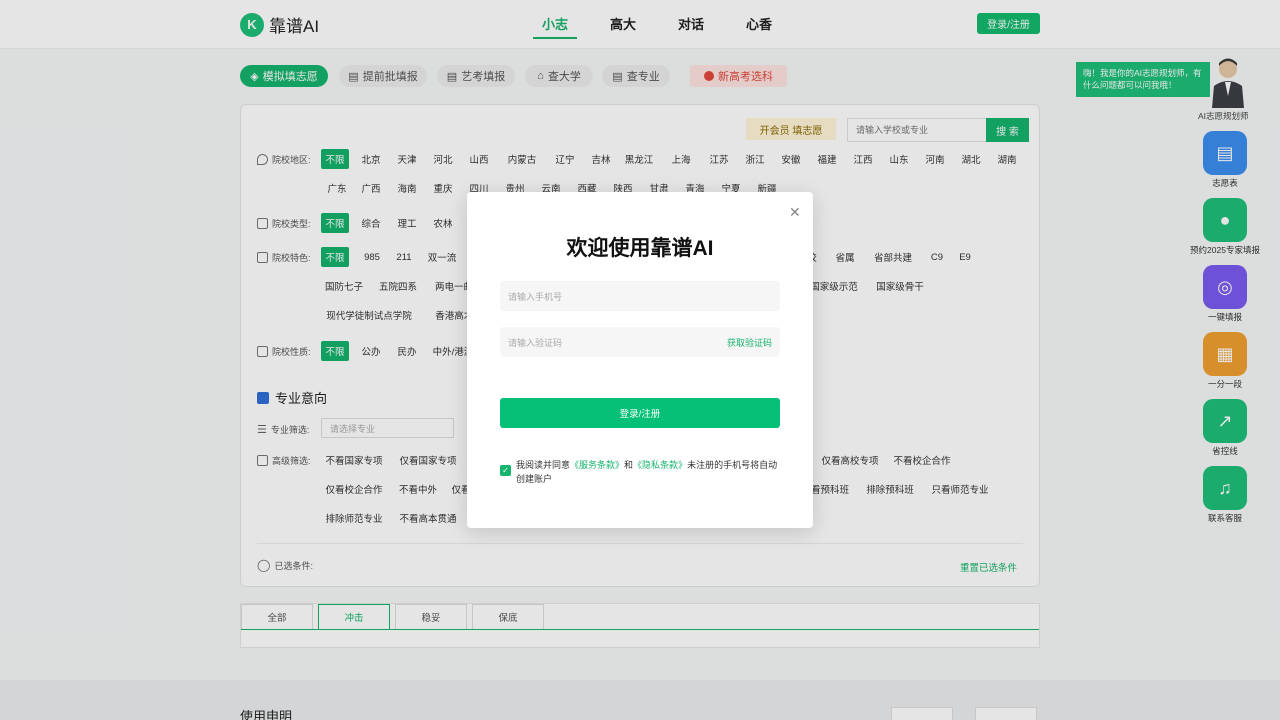  Describe the element at coordinates (597, 465) in the screenshot. I see `terms-link: 《服务条款》` at that location.